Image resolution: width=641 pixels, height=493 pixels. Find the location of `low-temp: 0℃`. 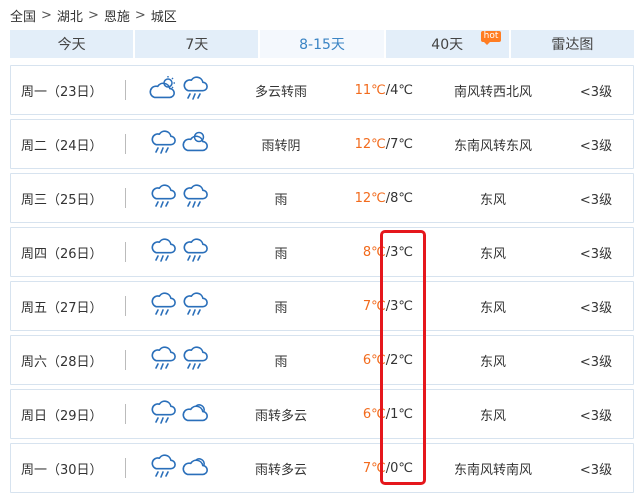

low-temp: 0℃ is located at coordinates (401, 468).